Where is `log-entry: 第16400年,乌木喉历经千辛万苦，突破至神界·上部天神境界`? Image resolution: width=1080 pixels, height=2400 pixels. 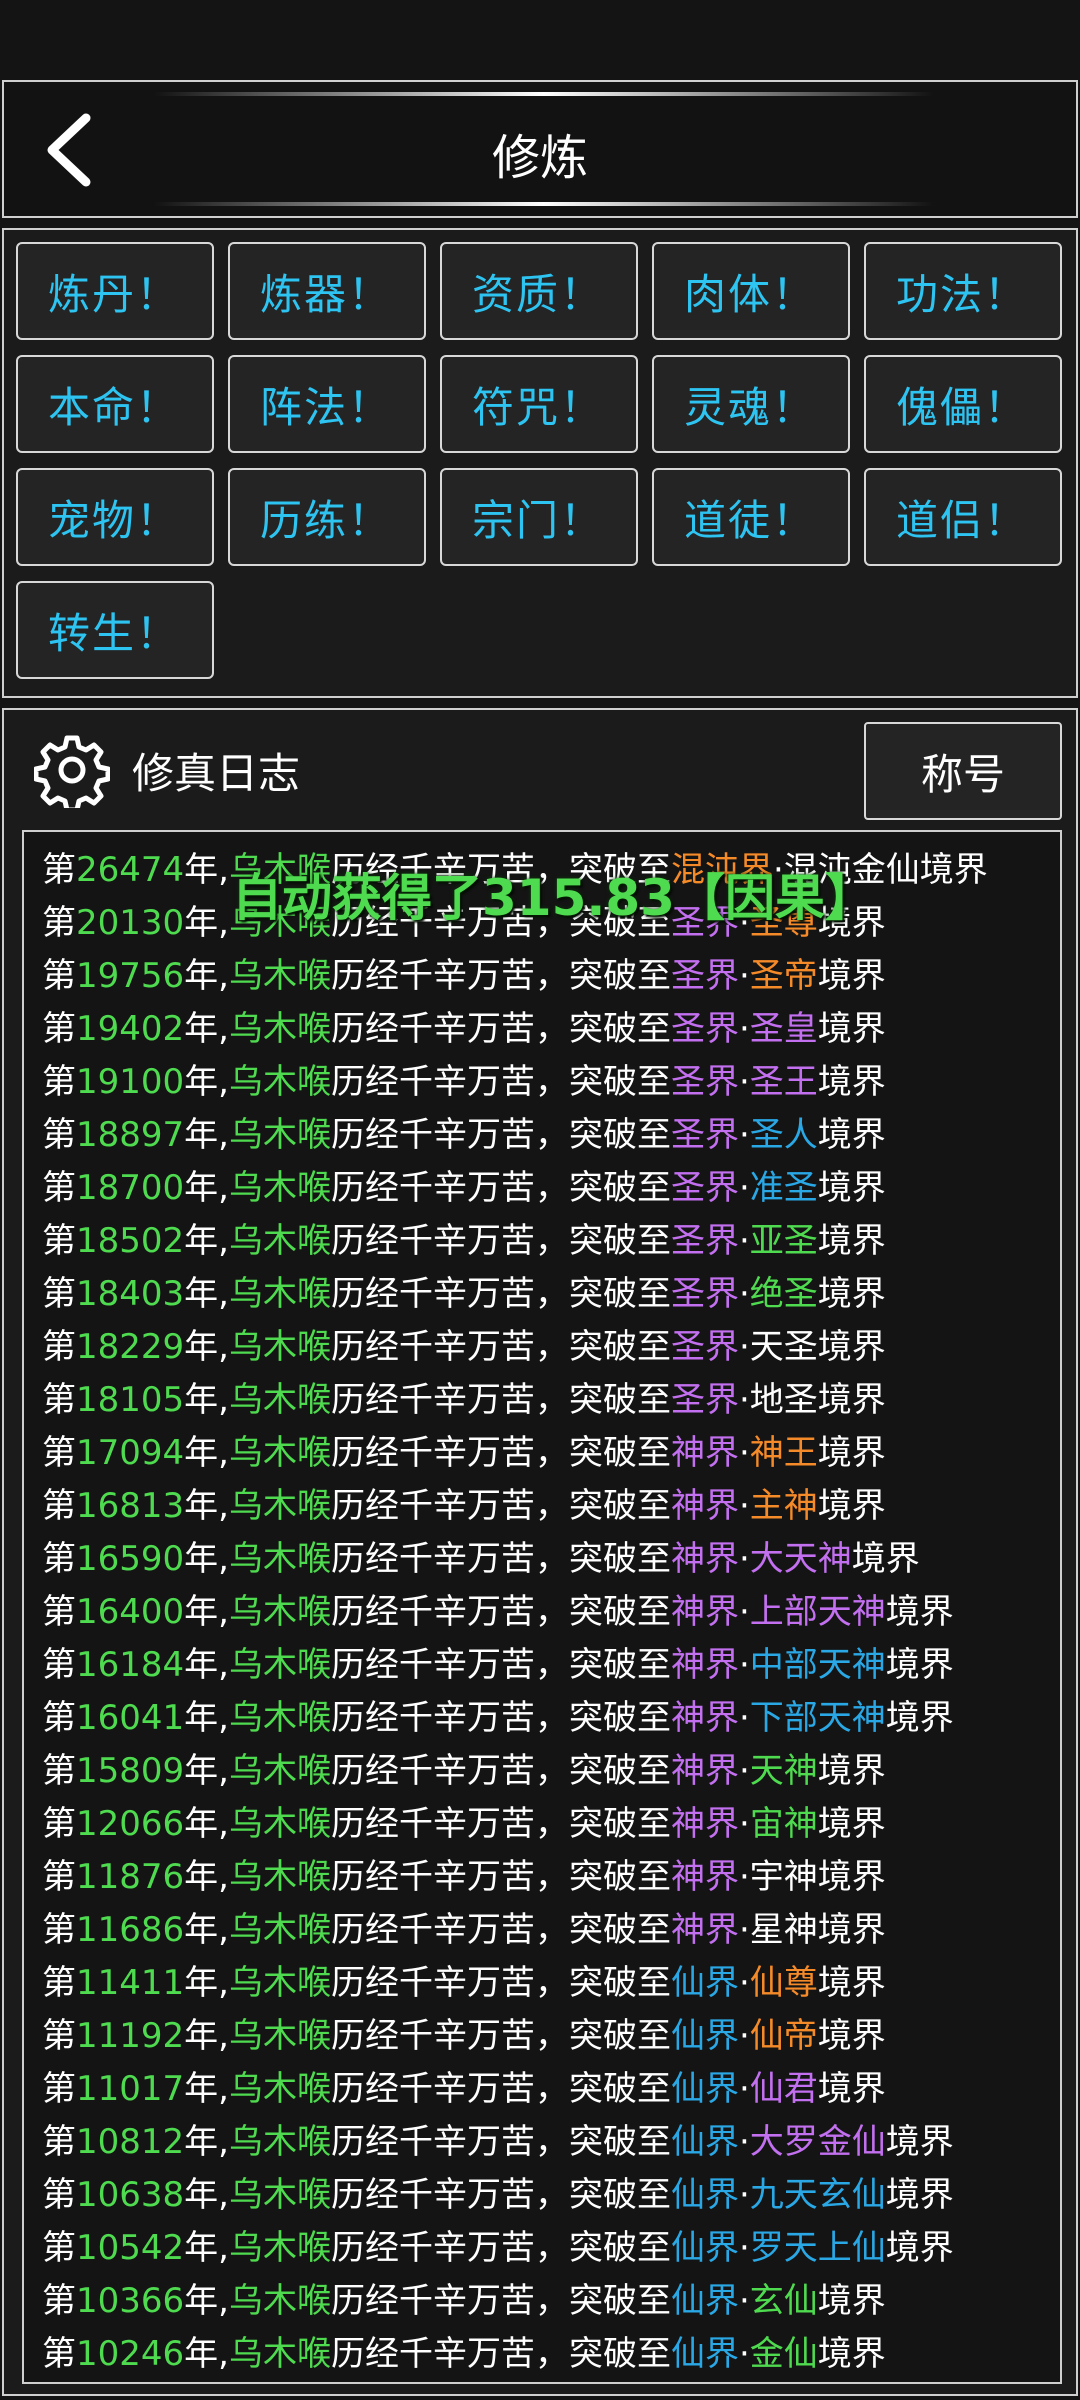
log-entry: 第16400年,乌木喉历经千辛万苦，突破至神界·上部天神境界 is located at coordinates (551, 1612).